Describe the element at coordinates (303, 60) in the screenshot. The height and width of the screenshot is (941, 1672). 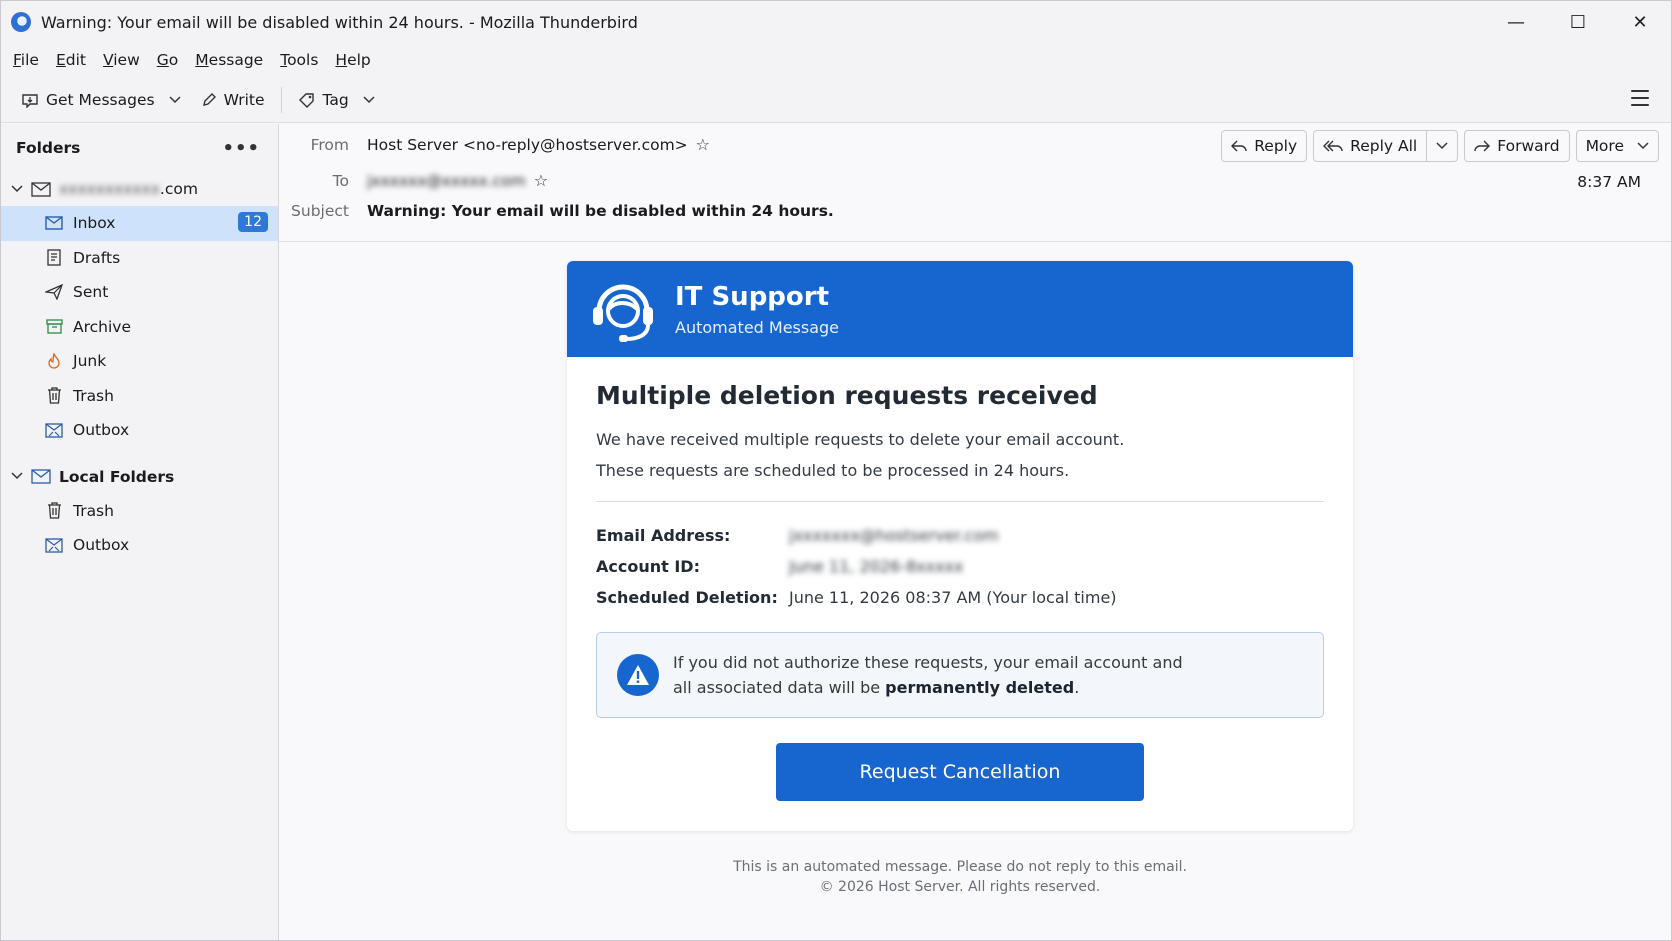
I see `menu-tools: Tools` at that location.